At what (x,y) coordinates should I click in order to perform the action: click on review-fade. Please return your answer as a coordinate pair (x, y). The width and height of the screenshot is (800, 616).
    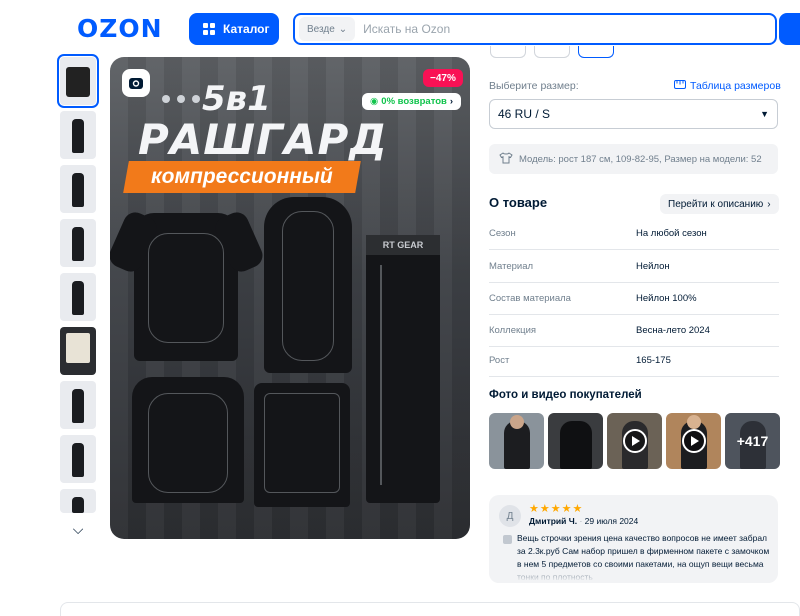
    Looking at the image, I should click on (633, 574).